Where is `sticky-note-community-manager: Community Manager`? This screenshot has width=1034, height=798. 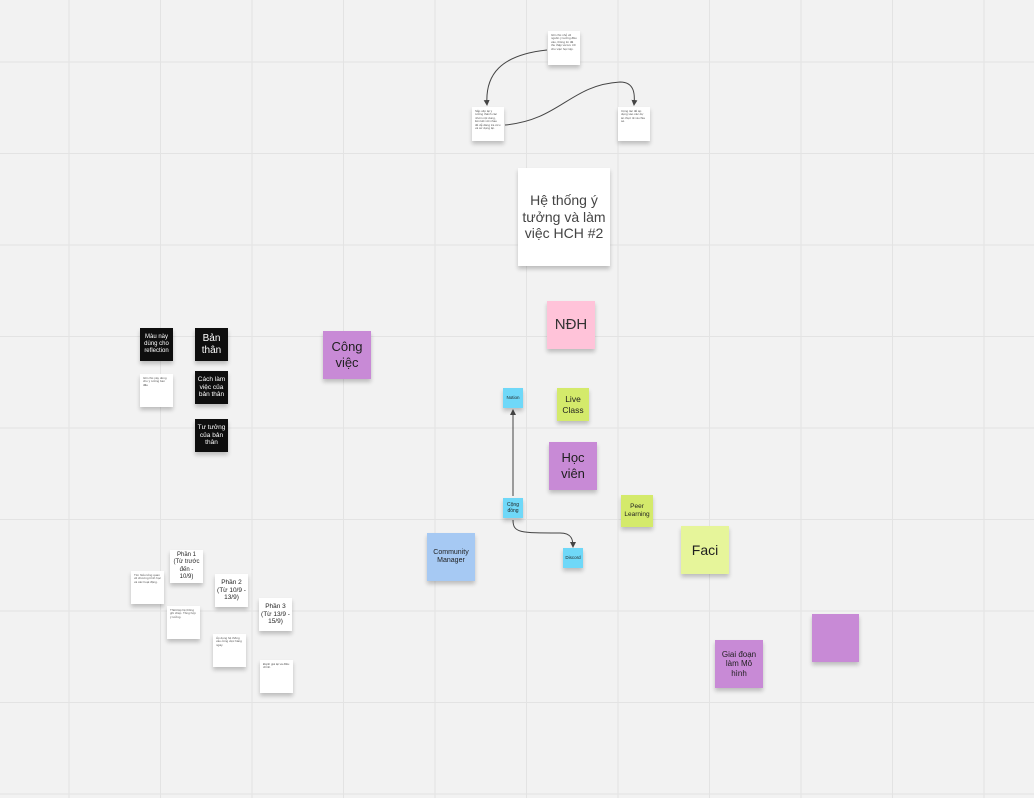
sticky-note-community-manager: Community Manager is located at coordinates (451, 557).